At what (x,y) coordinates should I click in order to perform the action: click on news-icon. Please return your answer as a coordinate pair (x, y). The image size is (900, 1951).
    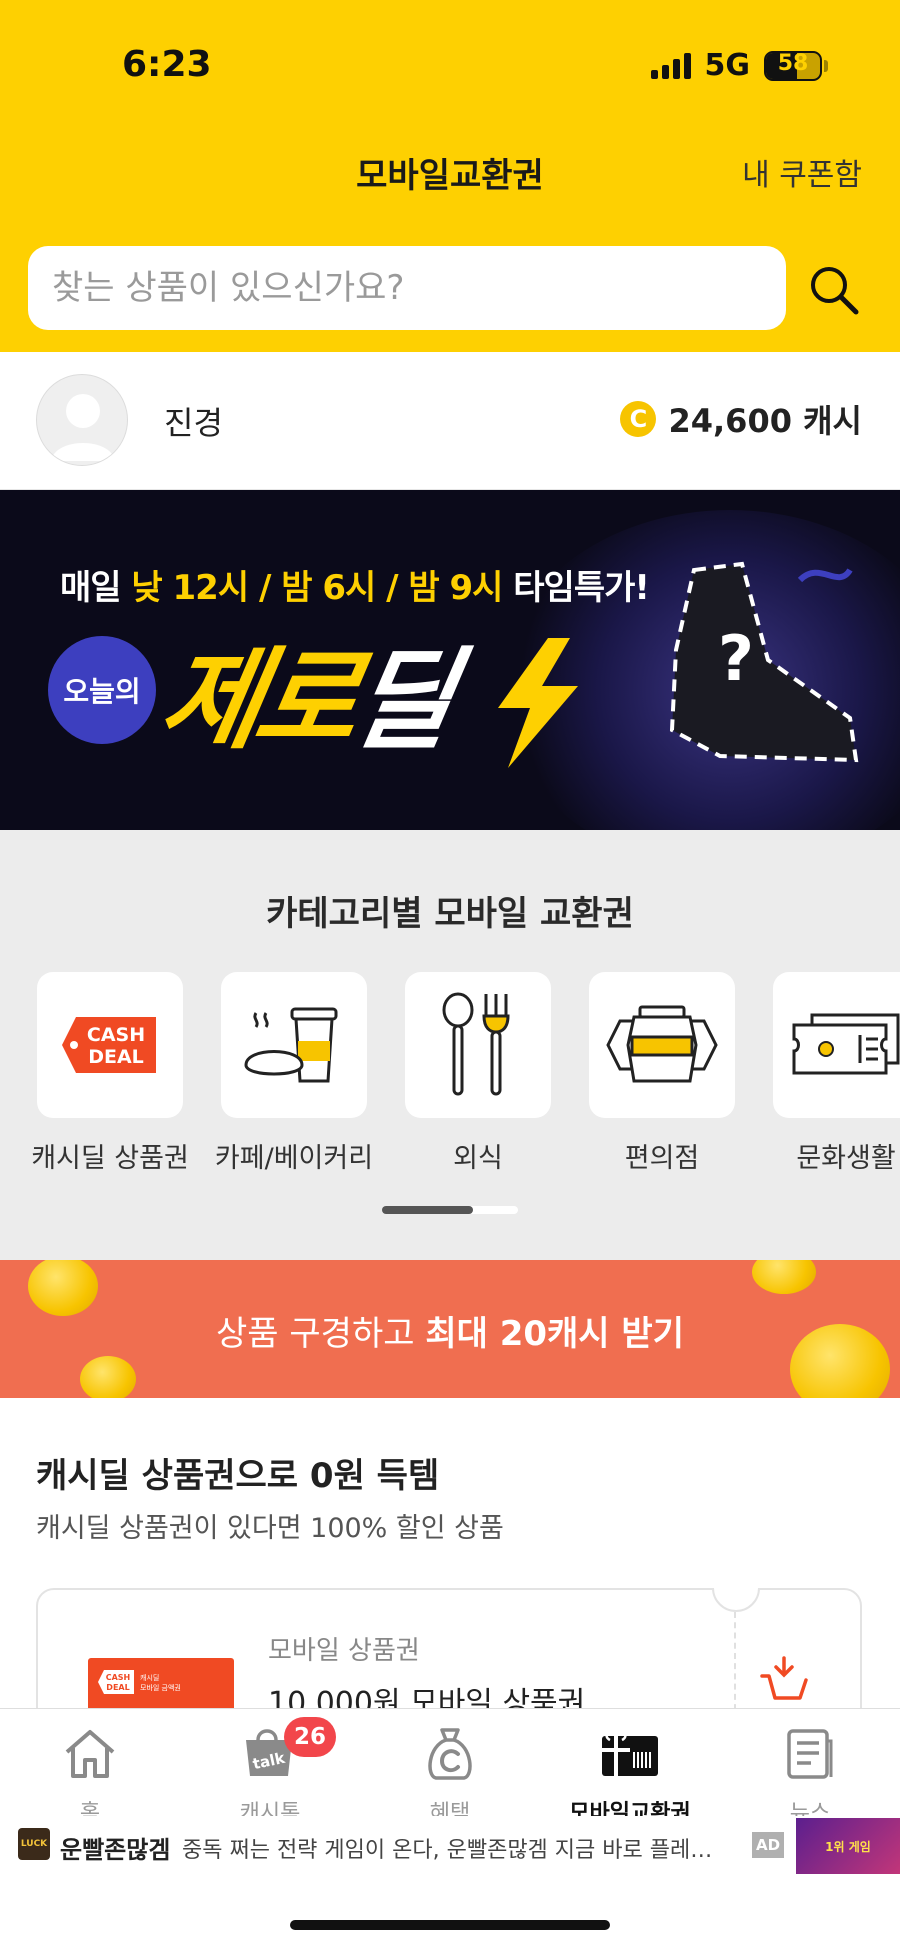
    Looking at the image, I should click on (810, 1754).